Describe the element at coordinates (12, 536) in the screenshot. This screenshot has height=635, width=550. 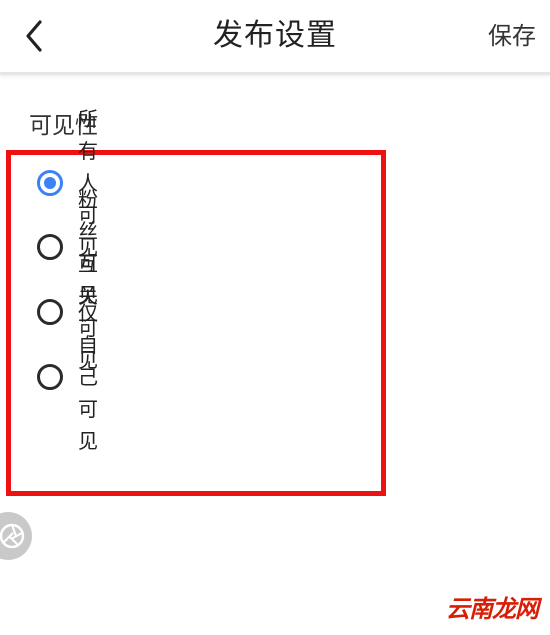
I see `aperture-icon` at that location.